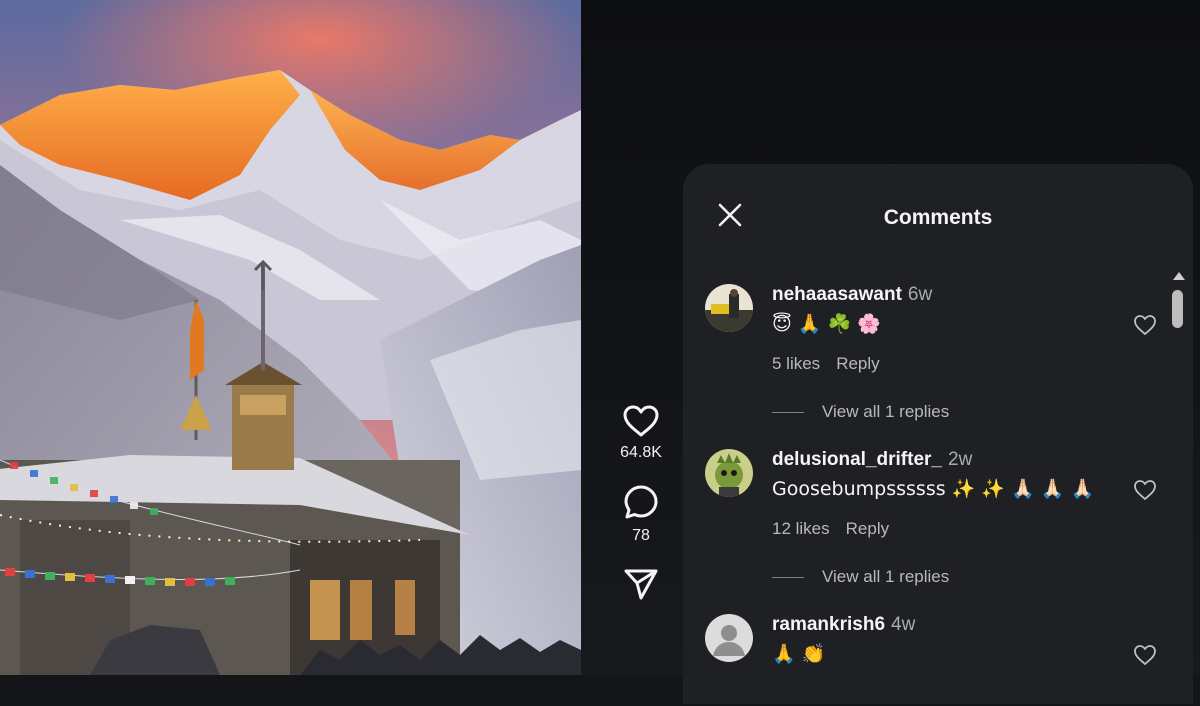 The height and width of the screenshot is (706, 1200). Describe the element at coordinates (801, 528) in the screenshot. I see `comment-likes: 12 likes` at that location.